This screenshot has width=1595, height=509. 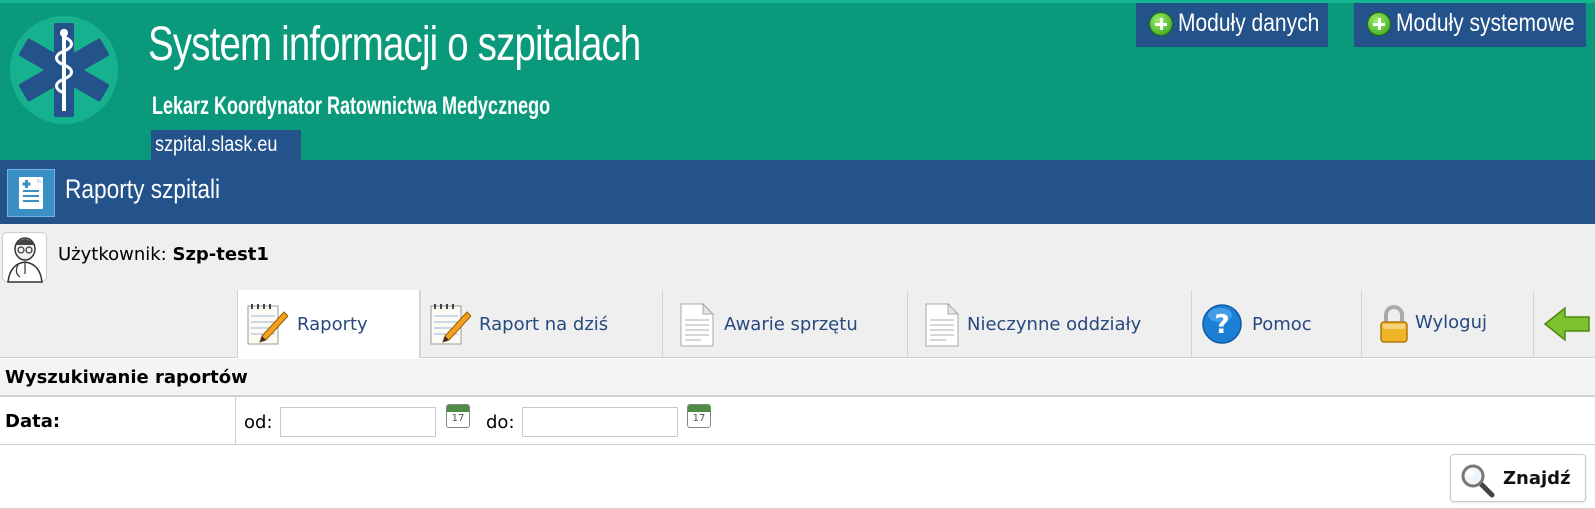 What do you see at coordinates (458, 416) in the screenshot?
I see `calendar-from-icon: 17` at bounding box center [458, 416].